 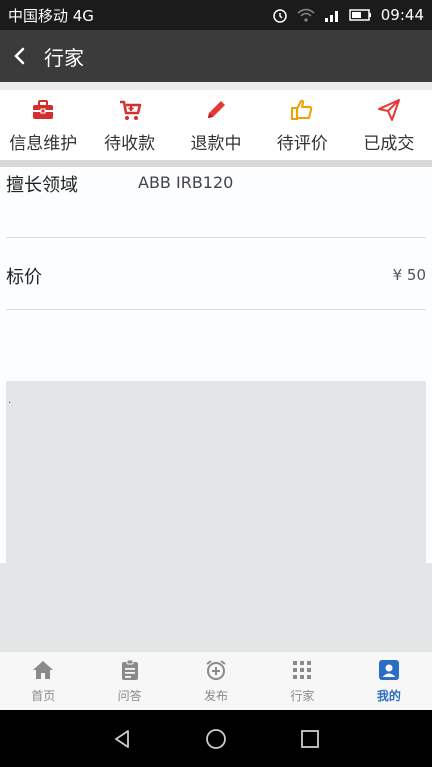 What do you see at coordinates (130, 143) in the screenshot?
I see `action-label: 待收款` at bounding box center [130, 143].